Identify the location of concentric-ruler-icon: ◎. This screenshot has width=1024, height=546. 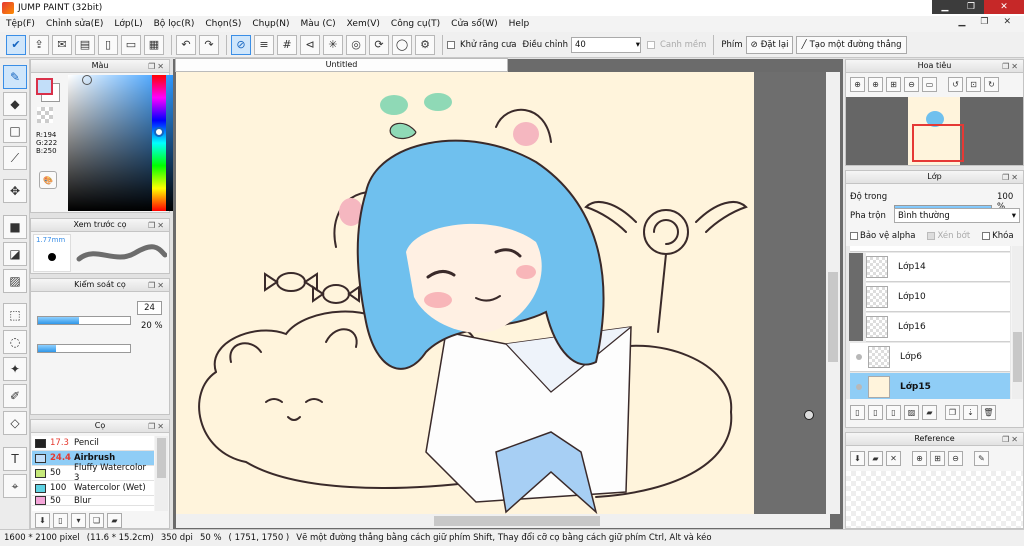
(356, 44).